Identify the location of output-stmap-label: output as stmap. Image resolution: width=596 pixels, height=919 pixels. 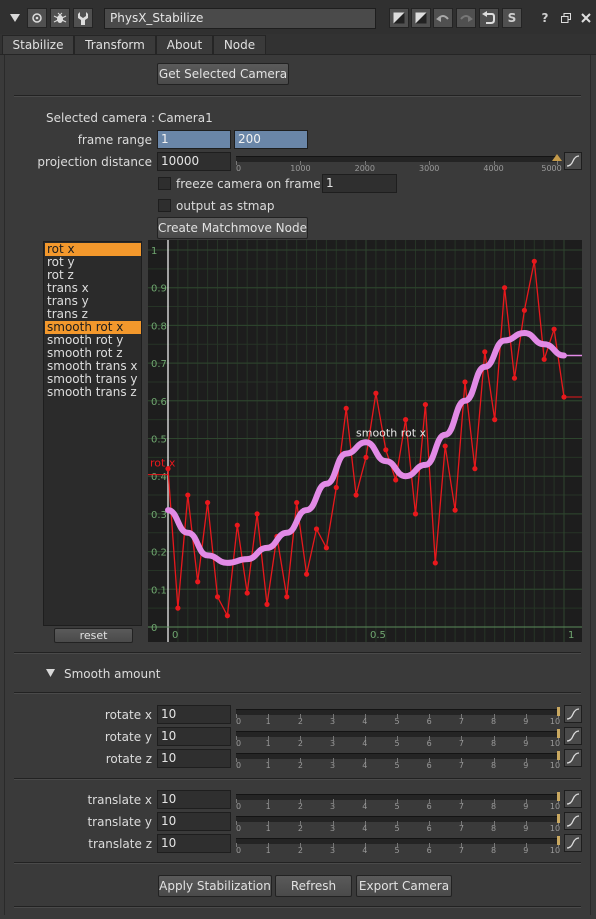
(225, 206).